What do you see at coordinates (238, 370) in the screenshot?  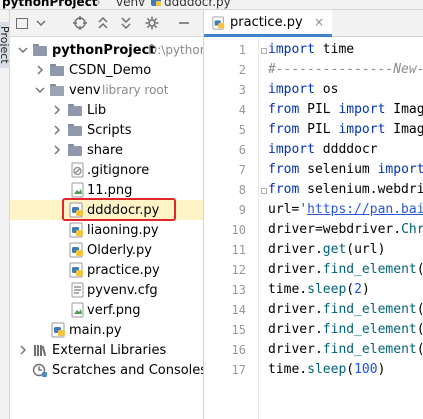 I see `line-number: 17` at bounding box center [238, 370].